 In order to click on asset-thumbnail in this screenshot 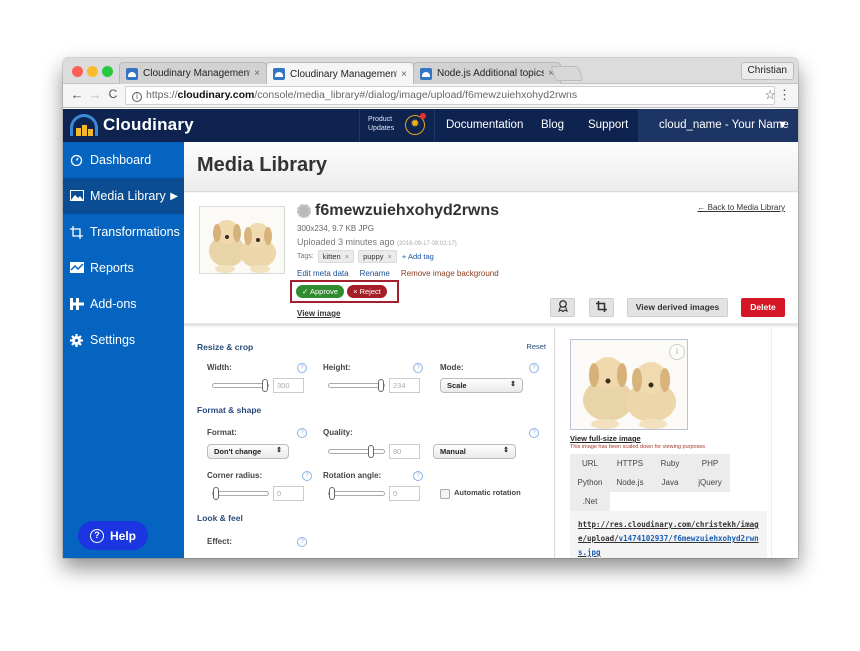, I will do `click(242, 240)`.